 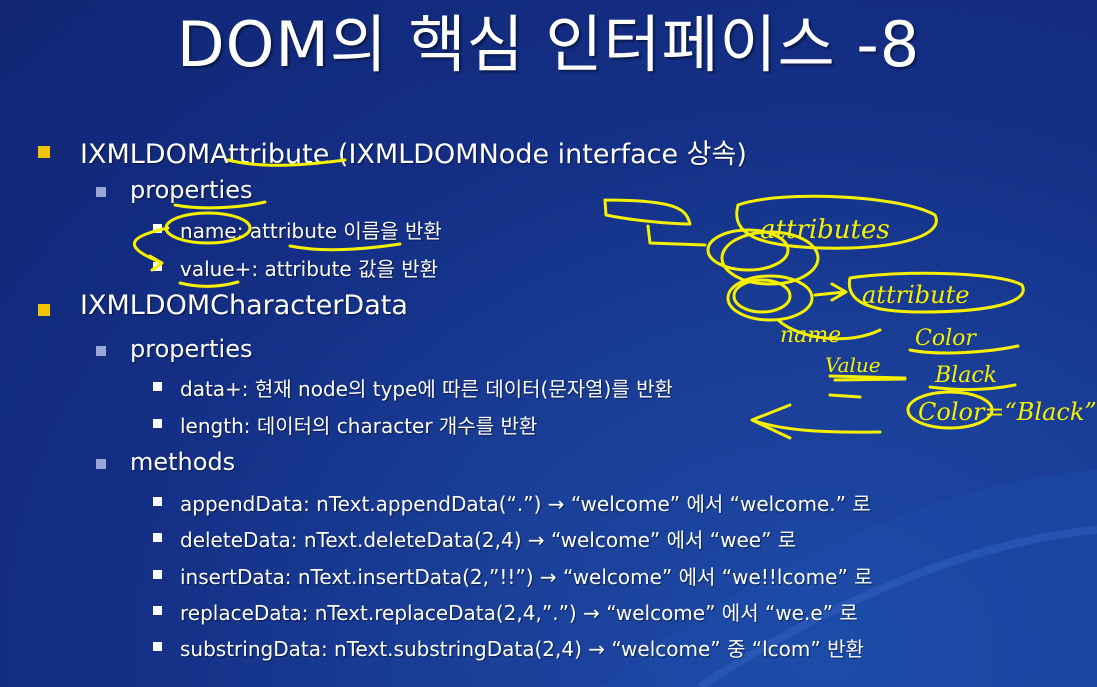 I want to click on ink-arrow-name-value, so click(x=151, y=249).